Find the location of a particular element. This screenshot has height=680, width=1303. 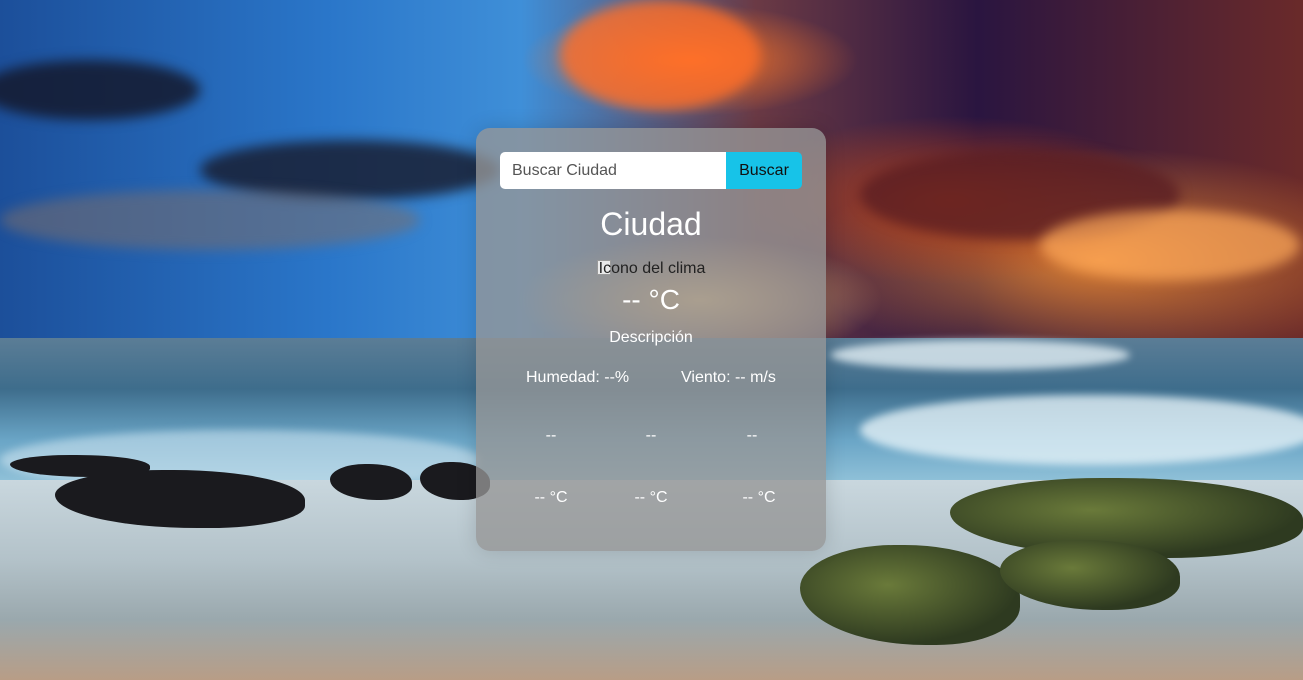

weather-description: Descripción is located at coordinates (651, 337).